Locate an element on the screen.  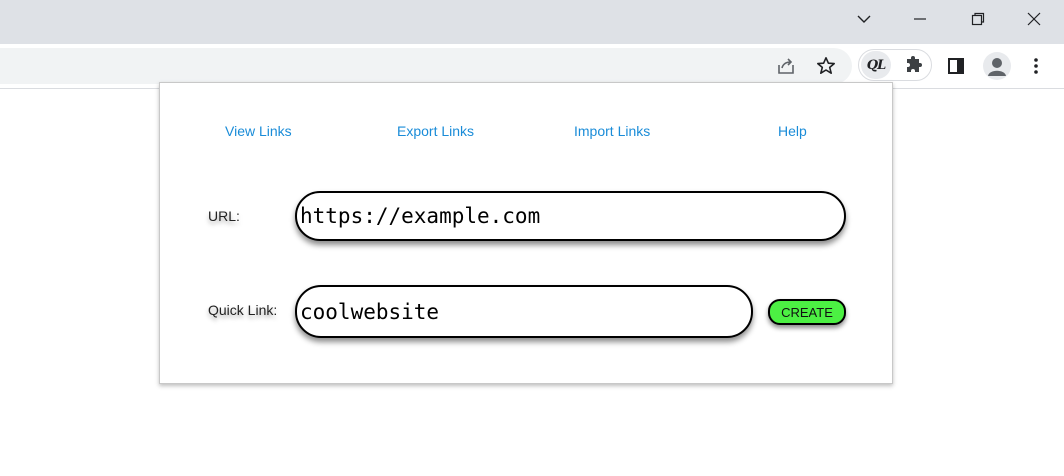
bookmark-star-icon is located at coordinates (826, 65).